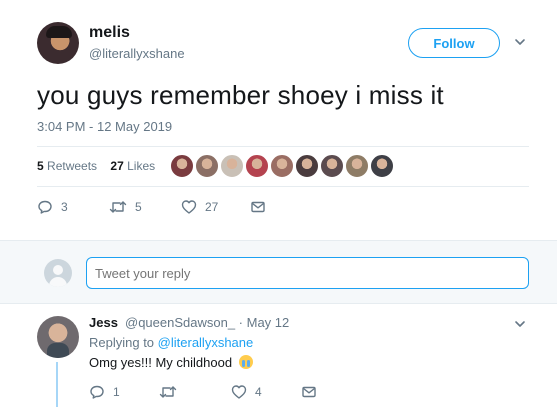 The image size is (557, 407). I want to click on like-action: 27, so click(199, 207).